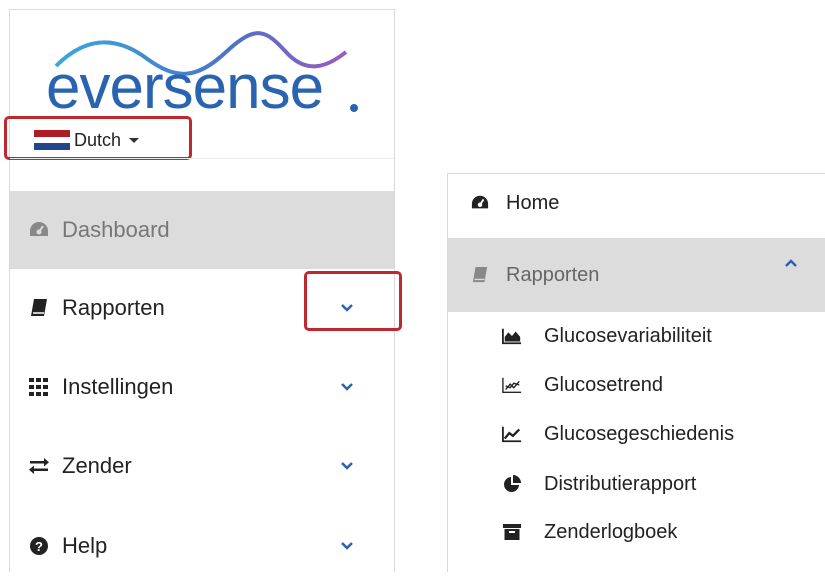  What do you see at coordinates (512, 484) in the screenshot?
I see `pie-chart-icon` at bounding box center [512, 484].